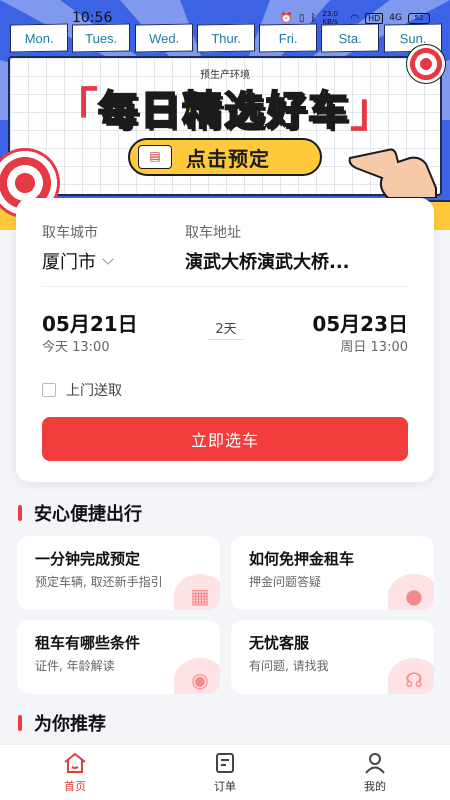 This screenshot has width=450, height=800. Describe the element at coordinates (75, 763) in the screenshot. I see `home-icon` at that location.